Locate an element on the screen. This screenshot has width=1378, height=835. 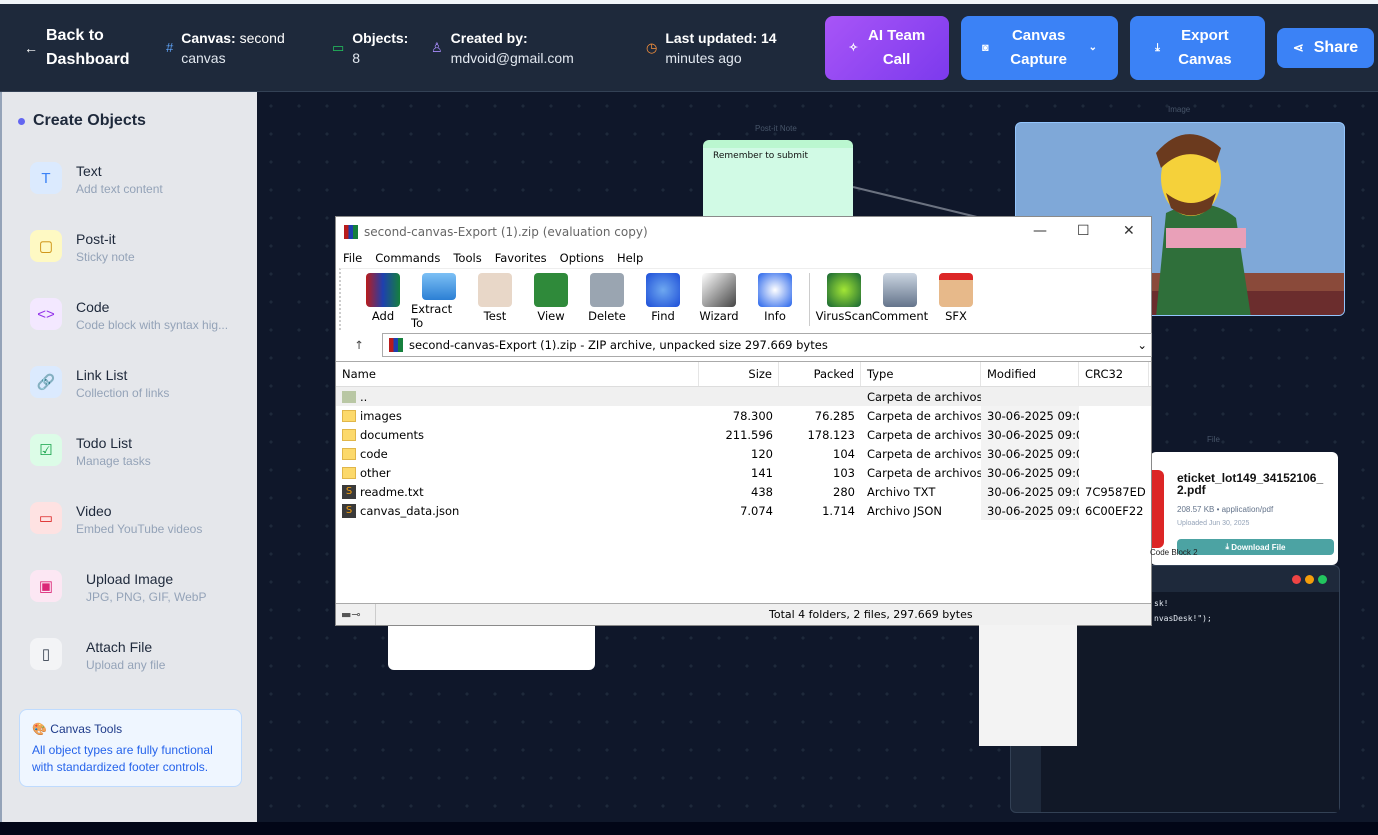
arrow-left-icon: ← is located at coordinates (31, 48).